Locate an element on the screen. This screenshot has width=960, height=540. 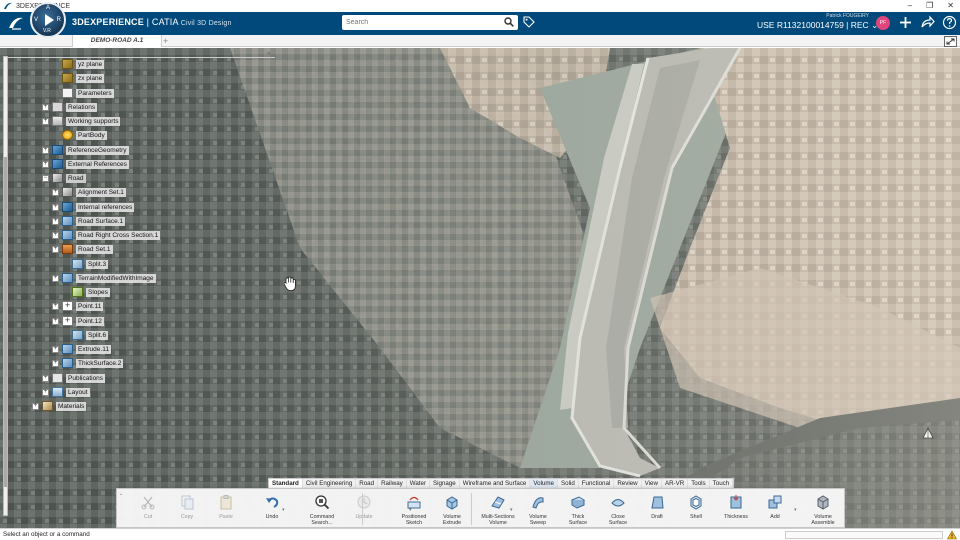
tree-node-label: Road is located at coordinates (76, 178).